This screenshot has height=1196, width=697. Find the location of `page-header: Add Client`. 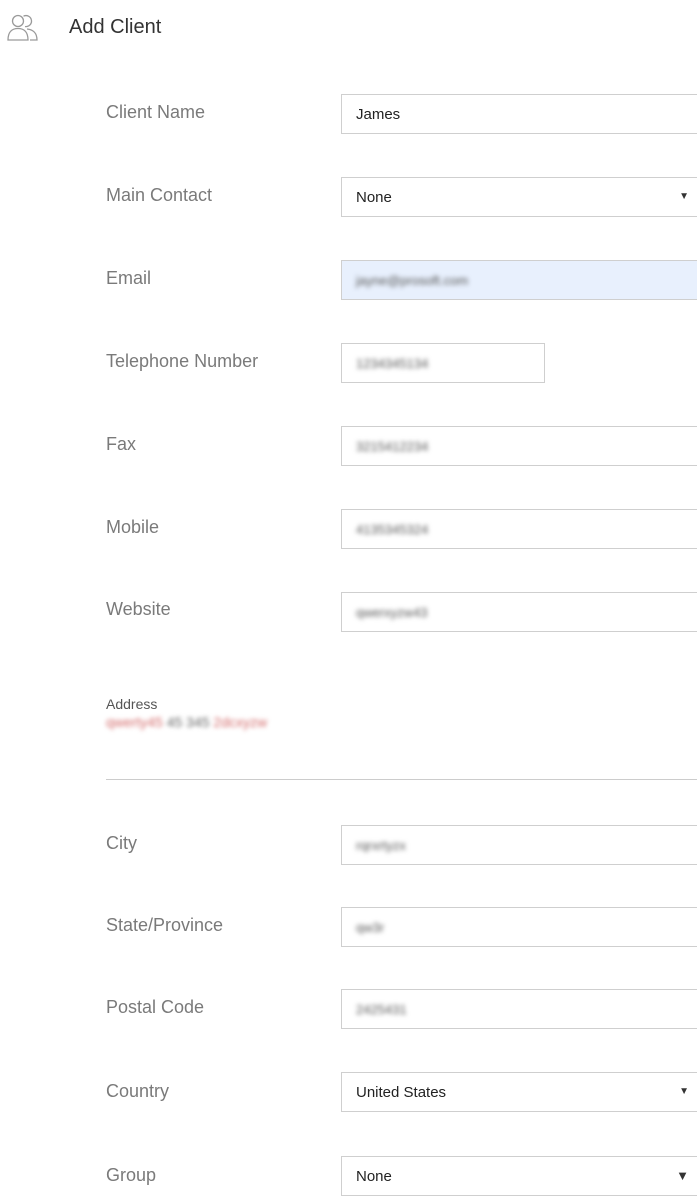

page-header: Add Client is located at coordinates (348, 28).